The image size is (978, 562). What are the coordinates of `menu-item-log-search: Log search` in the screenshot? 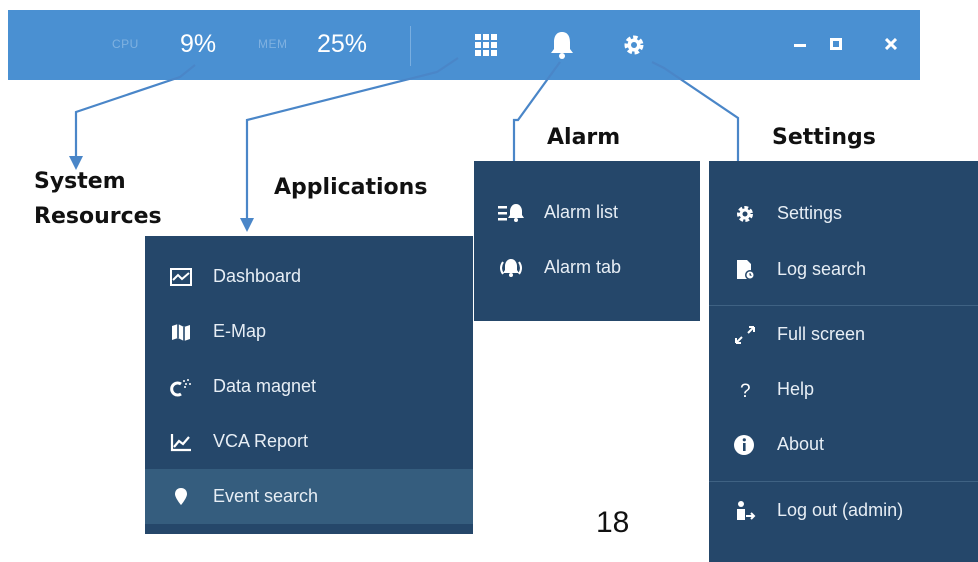 It's located at (843, 269).